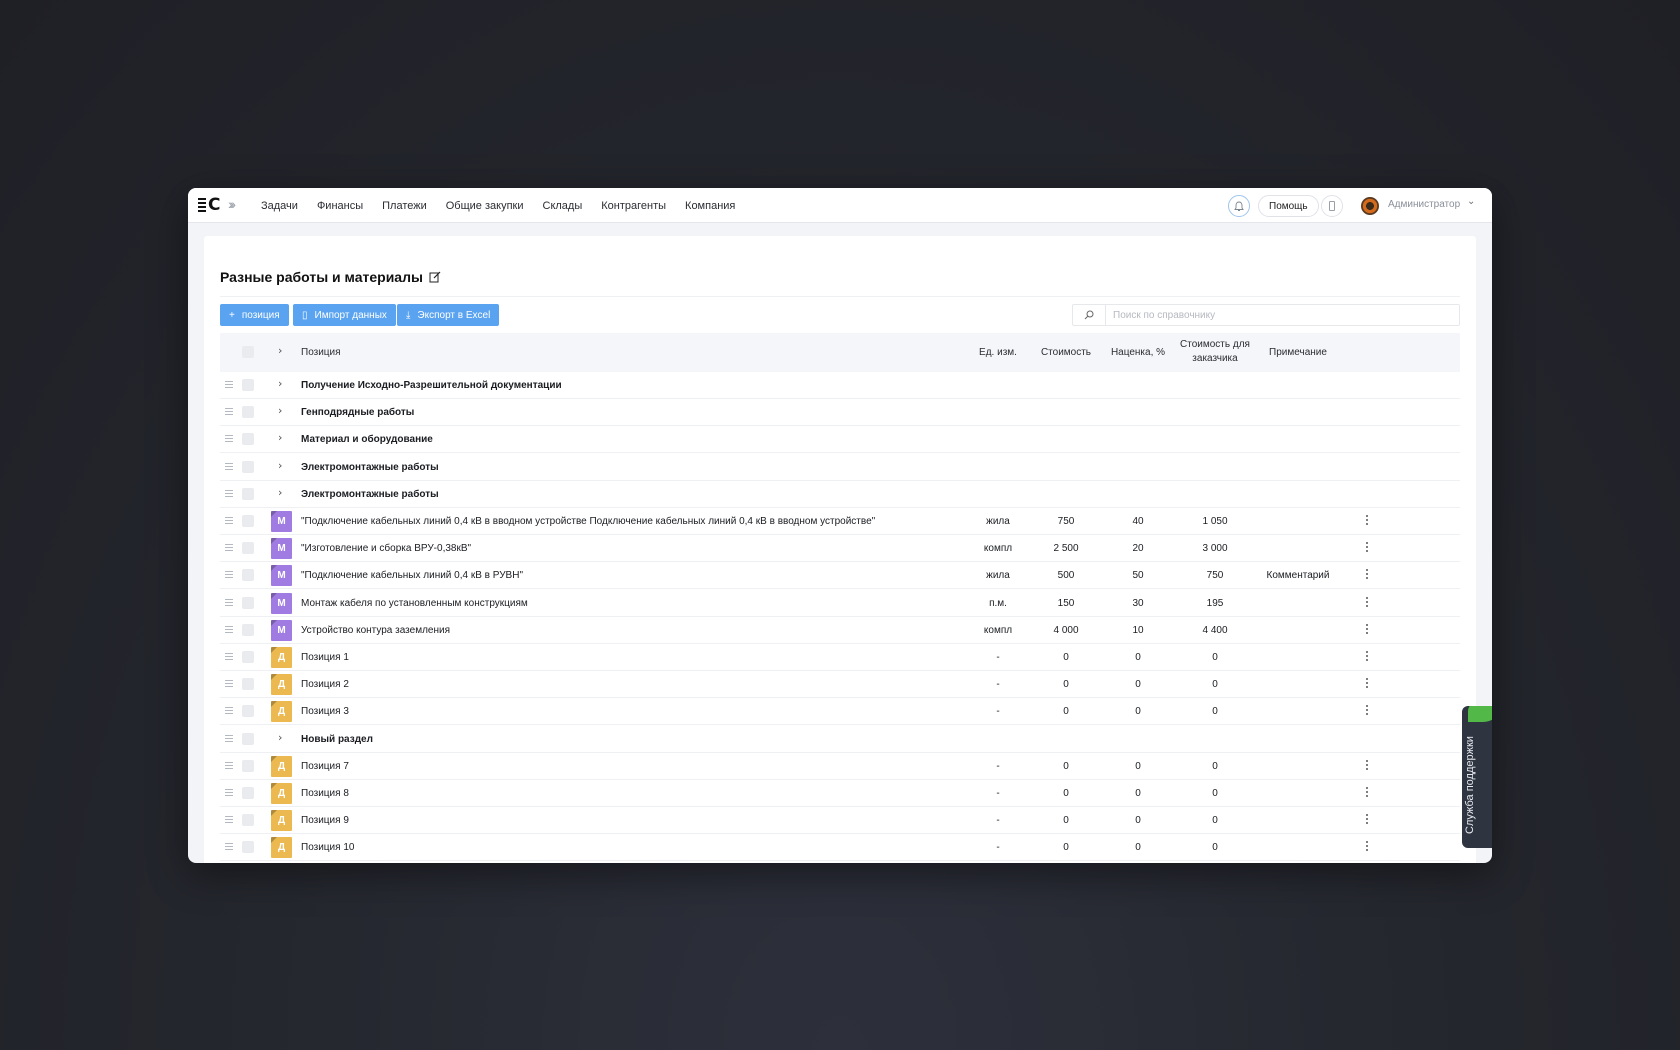 The width and height of the screenshot is (1680, 1050). What do you see at coordinates (340, 206) in the screenshot?
I see `nav-item-finance: Финансы` at bounding box center [340, 206].